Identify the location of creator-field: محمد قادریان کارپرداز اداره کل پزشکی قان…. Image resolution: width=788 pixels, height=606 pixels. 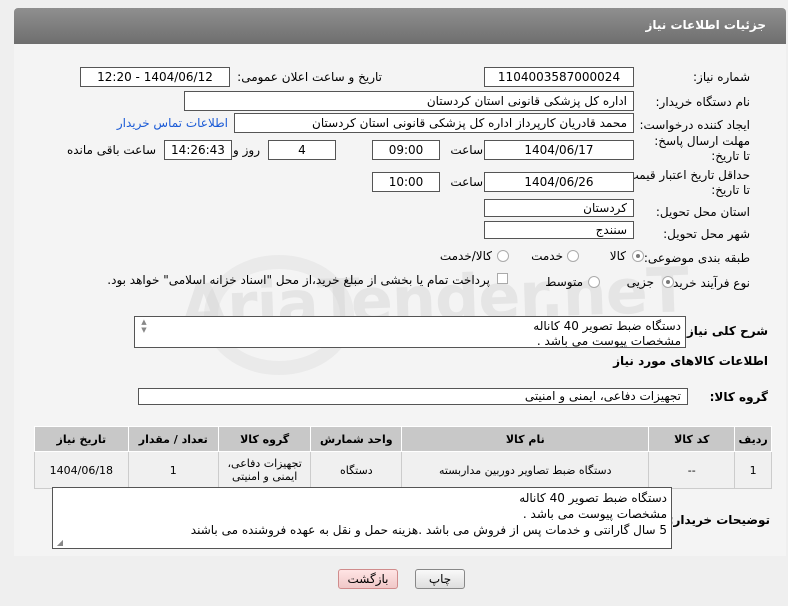
(434, 123).